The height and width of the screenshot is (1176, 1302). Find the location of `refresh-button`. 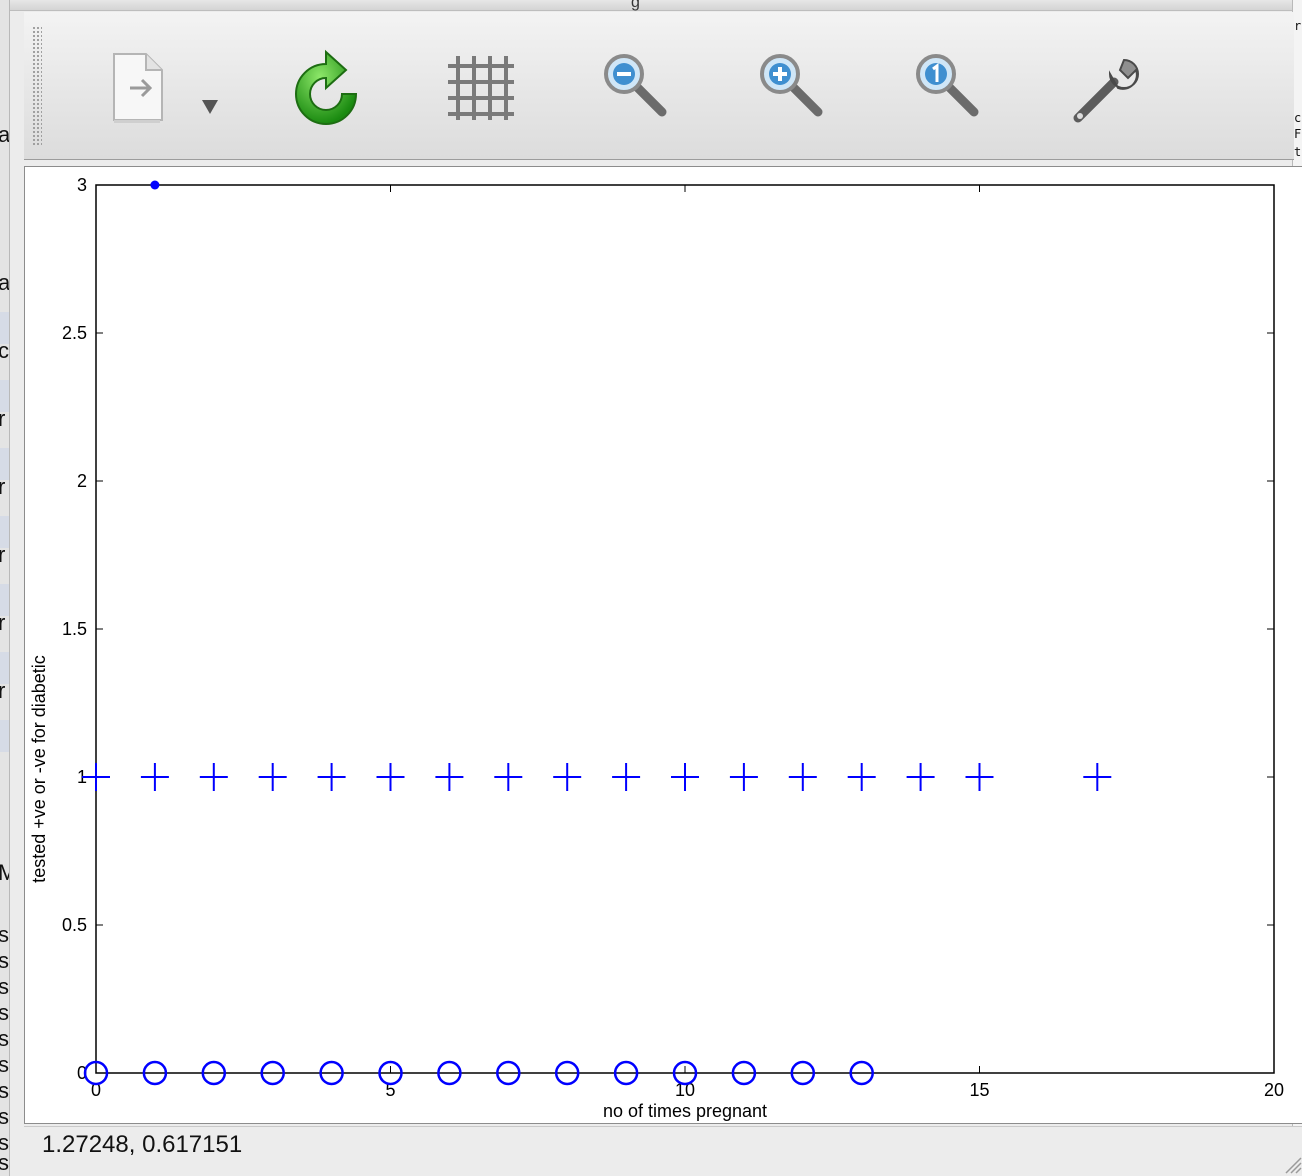

refresh-button is located at coordinates (324, 88).